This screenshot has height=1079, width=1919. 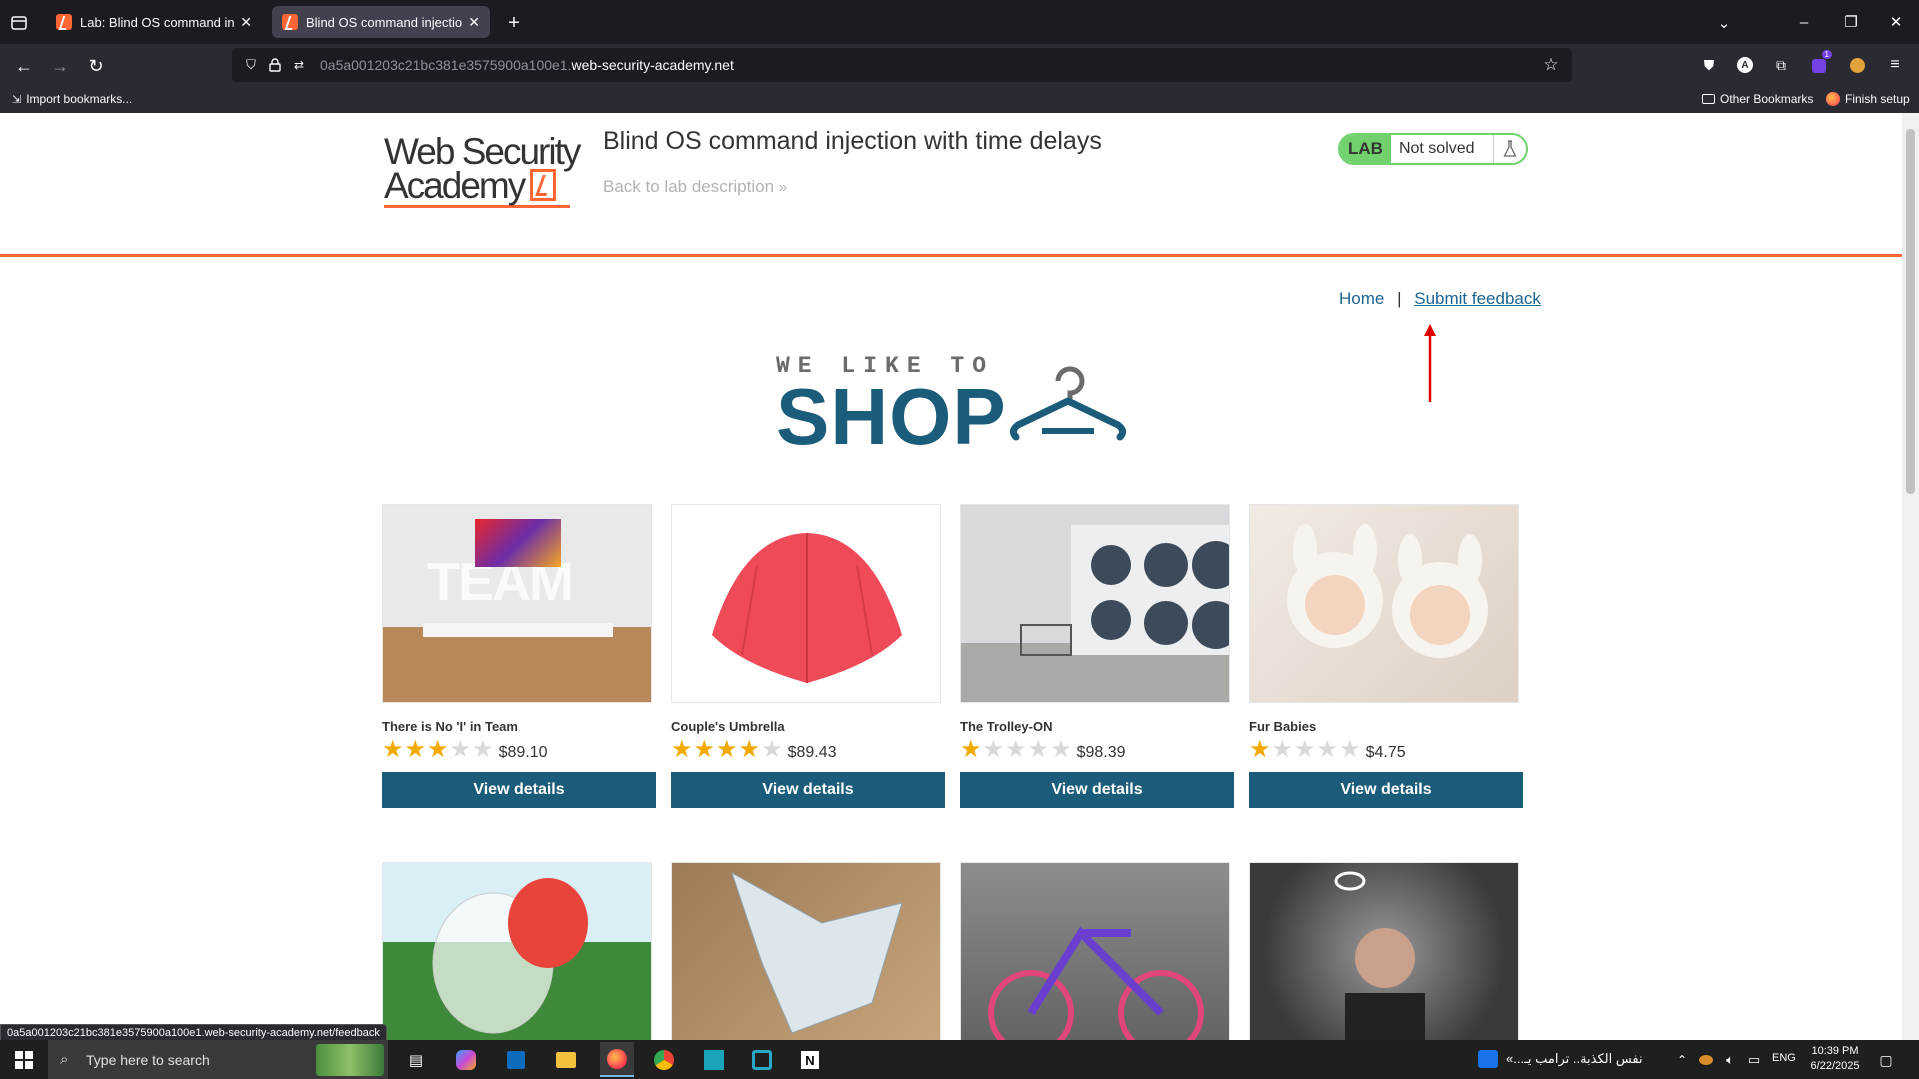 What do you see at coordinates (1896, 22) in the screenshot?
I see `close-window-icon: ✕` at bounding box center [1896, 22].